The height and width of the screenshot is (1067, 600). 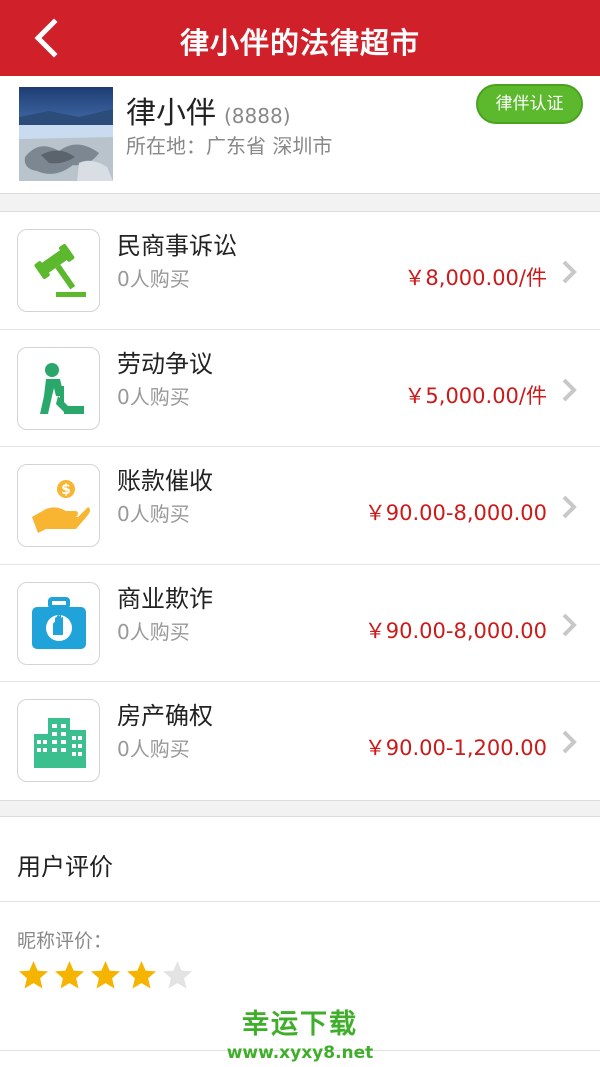 I want to click on lawyer-name-text: 律小伴, so click(x=171, y=113).